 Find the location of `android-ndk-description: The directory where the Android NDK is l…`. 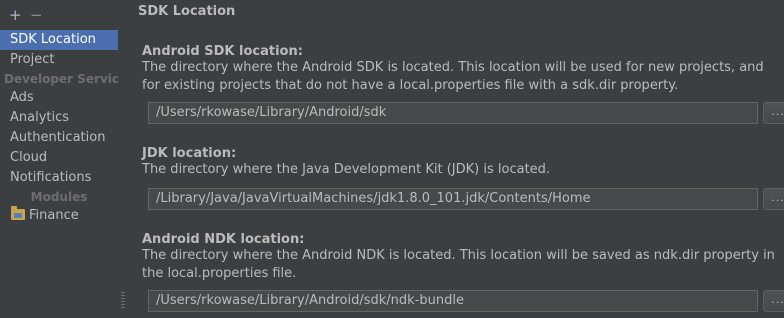

android-ndk-description: The directory where the Android NDK is l… is located at coordinates (458, 264).